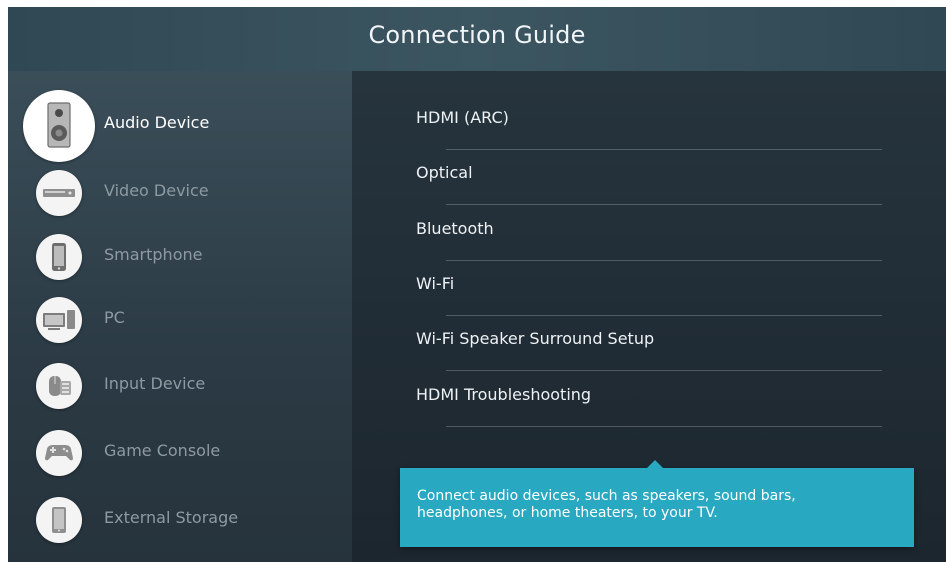 This screenshot has height=562, width=946. I want to click on option-wifi-speaker-surround-setup: Wi-Fi Speaker Surround Setup, so click(649, 343).